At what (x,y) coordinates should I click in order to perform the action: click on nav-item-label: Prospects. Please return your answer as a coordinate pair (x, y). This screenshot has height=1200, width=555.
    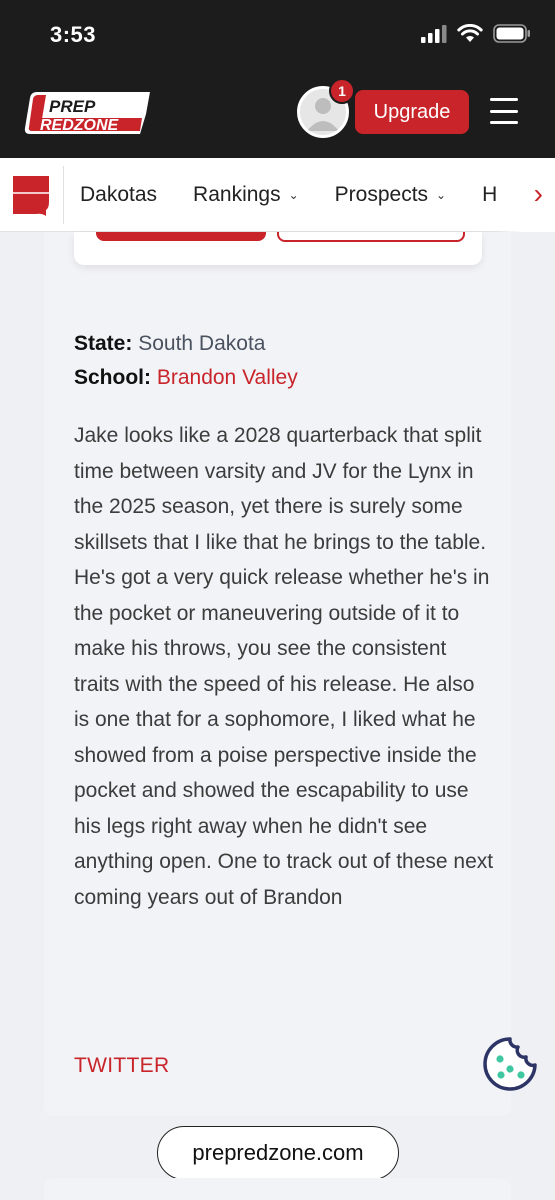
    Looking at the image, I should click on (381, 194).